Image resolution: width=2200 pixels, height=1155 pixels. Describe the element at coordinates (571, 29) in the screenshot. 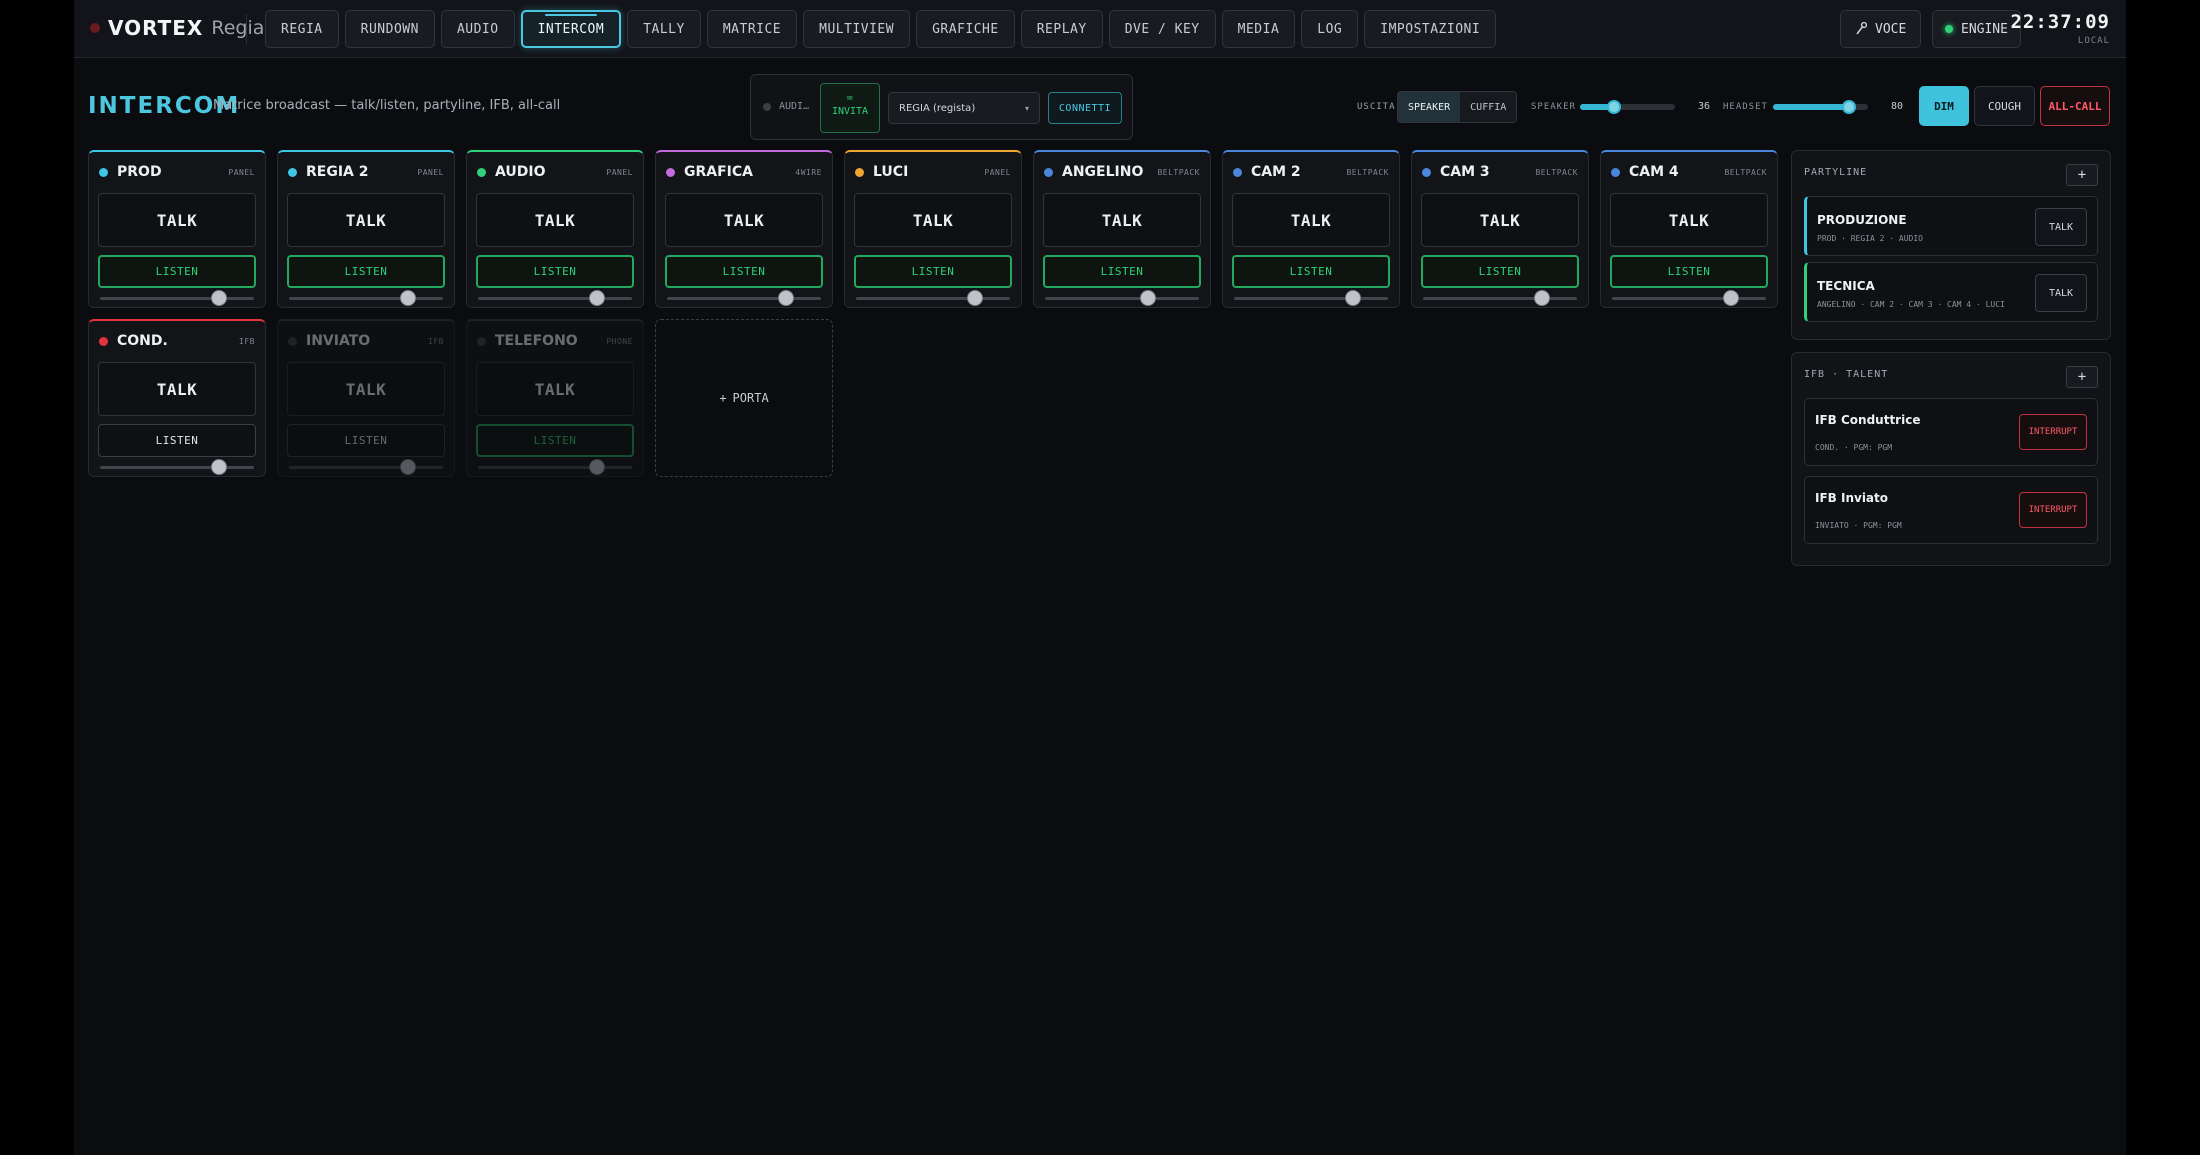

I see `nav-tab-intercom: INTERCOM` at that location.